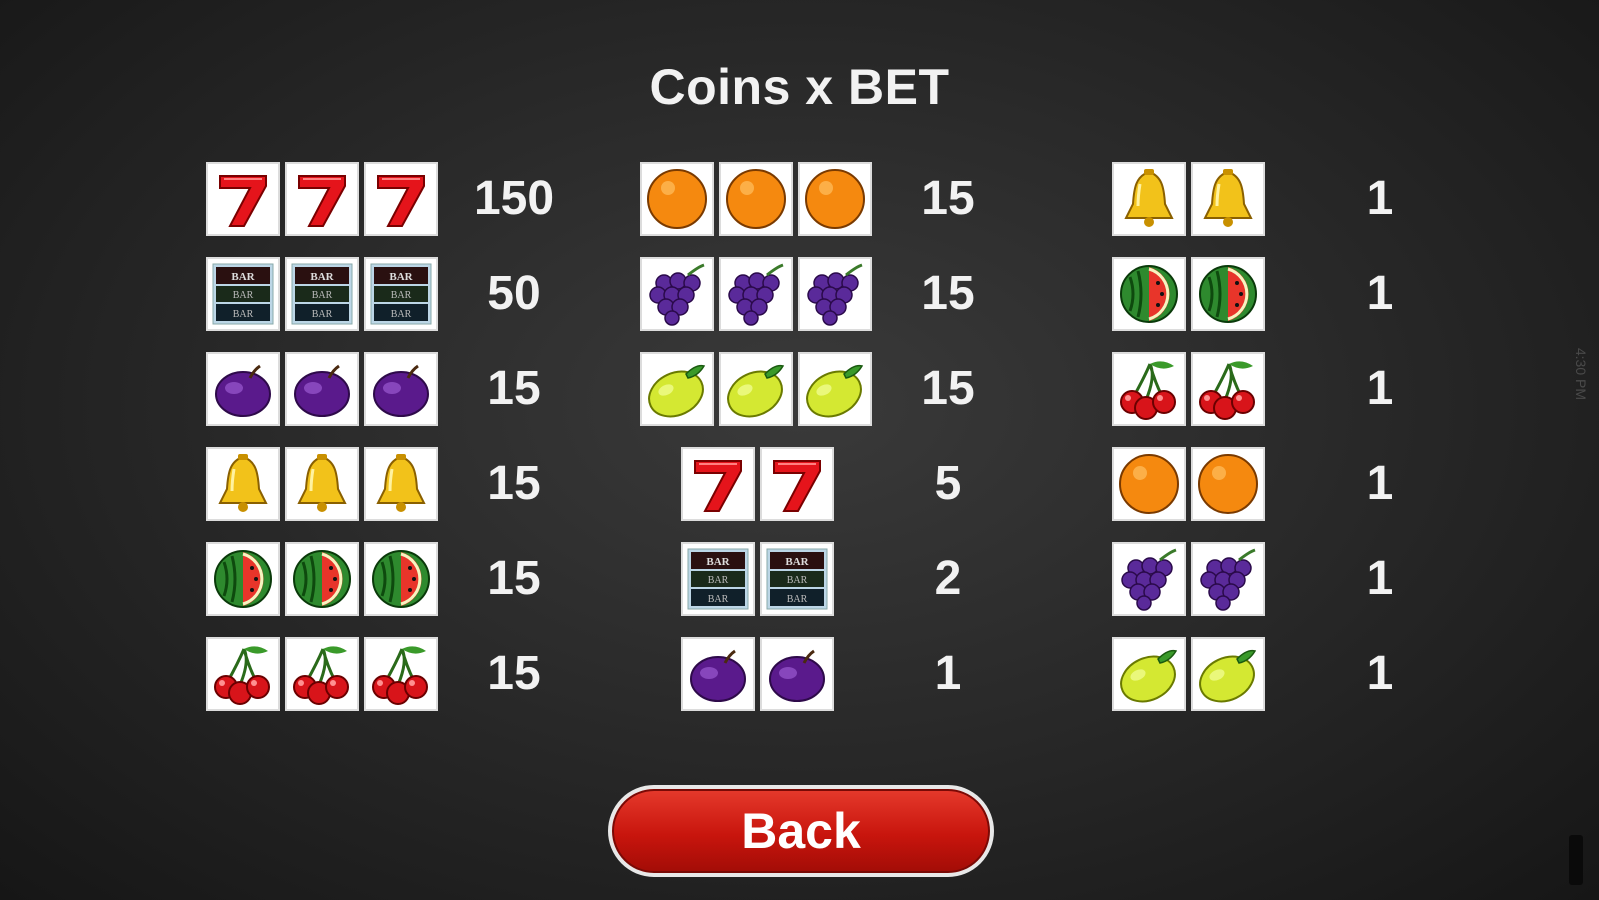 Image resolution: width=1599 pixels, height=900 pixels. Describe the element at coordinates (1581, 373) in the screenshot. I see `status-time: 4:30 PM` at that location.